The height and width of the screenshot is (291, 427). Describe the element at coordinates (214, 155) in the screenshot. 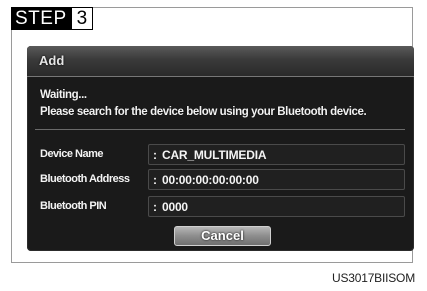

I see `device-name-value: CAR_MULTIMEDIA` at that location.